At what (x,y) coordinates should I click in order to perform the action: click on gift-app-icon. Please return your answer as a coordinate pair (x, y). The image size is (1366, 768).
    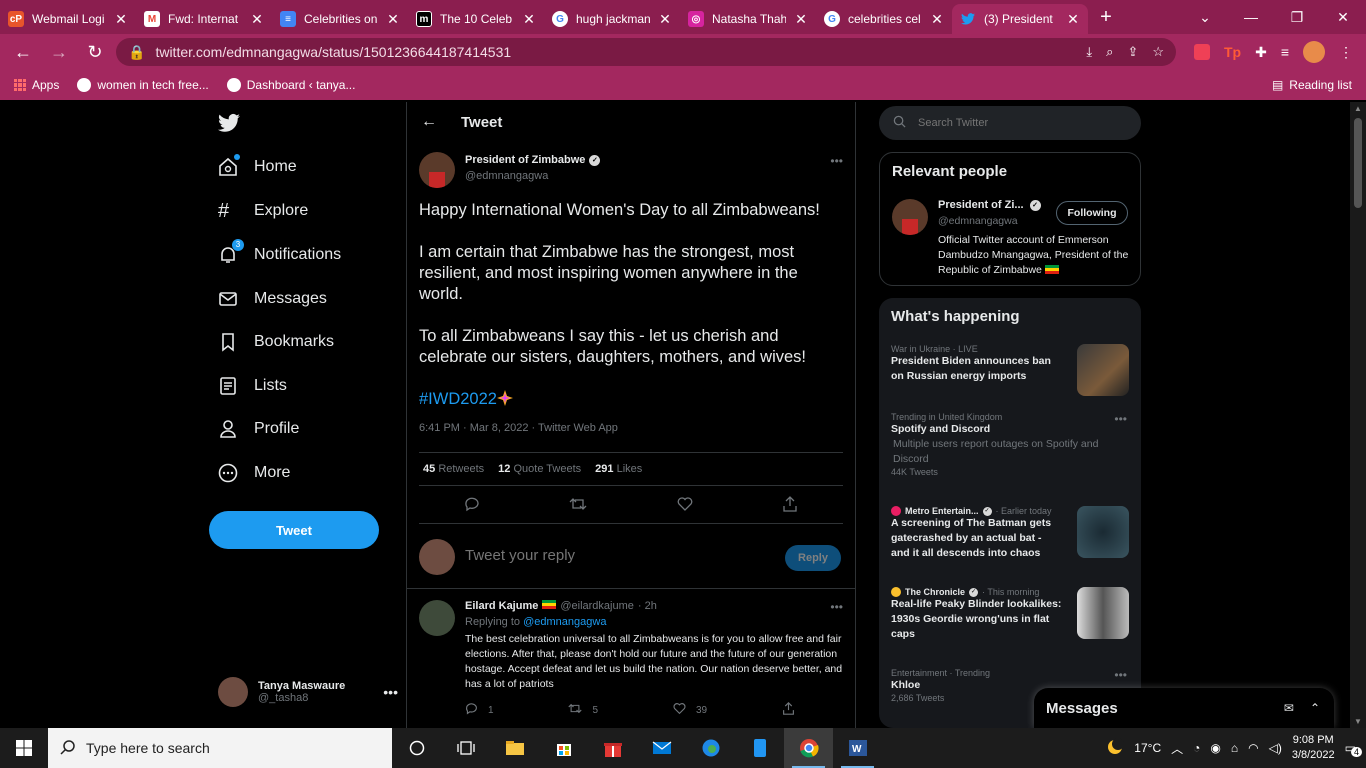
    Looking at the image, I should click on (612, 748).